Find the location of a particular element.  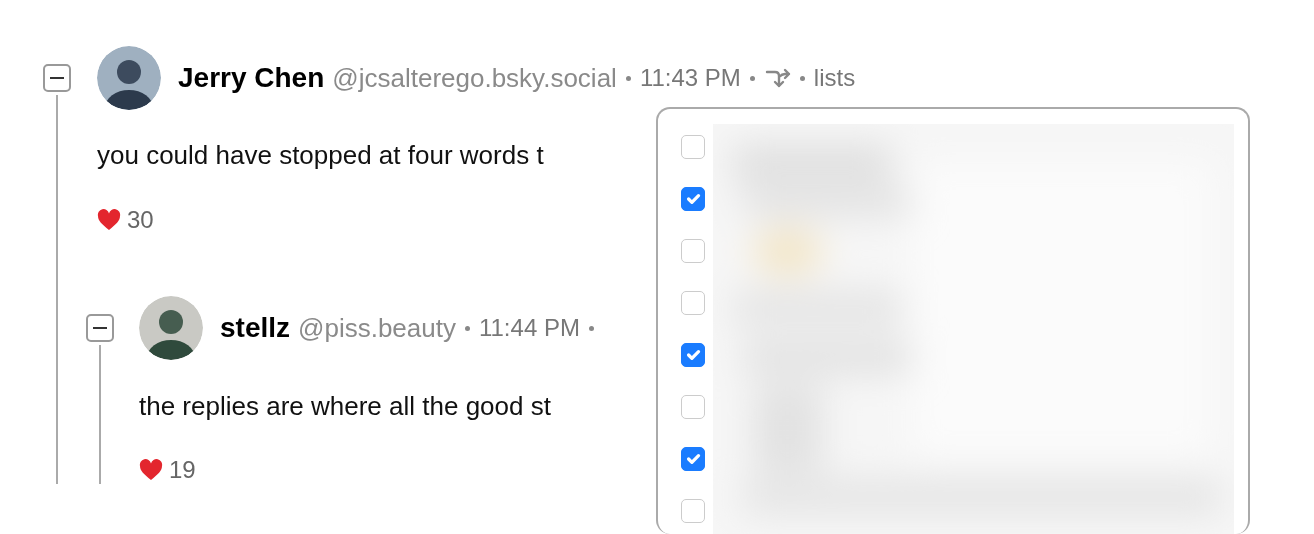

lists-link: lists is located at coordinates (834, 78).